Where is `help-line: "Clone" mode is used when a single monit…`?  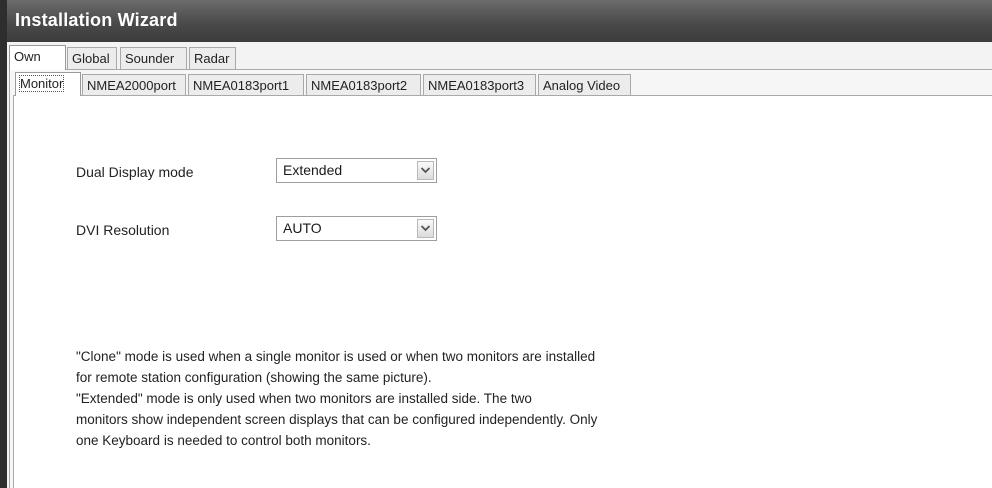
help-line: "Clone" mode is used when a single monit… is located at coordinates (336, 356).